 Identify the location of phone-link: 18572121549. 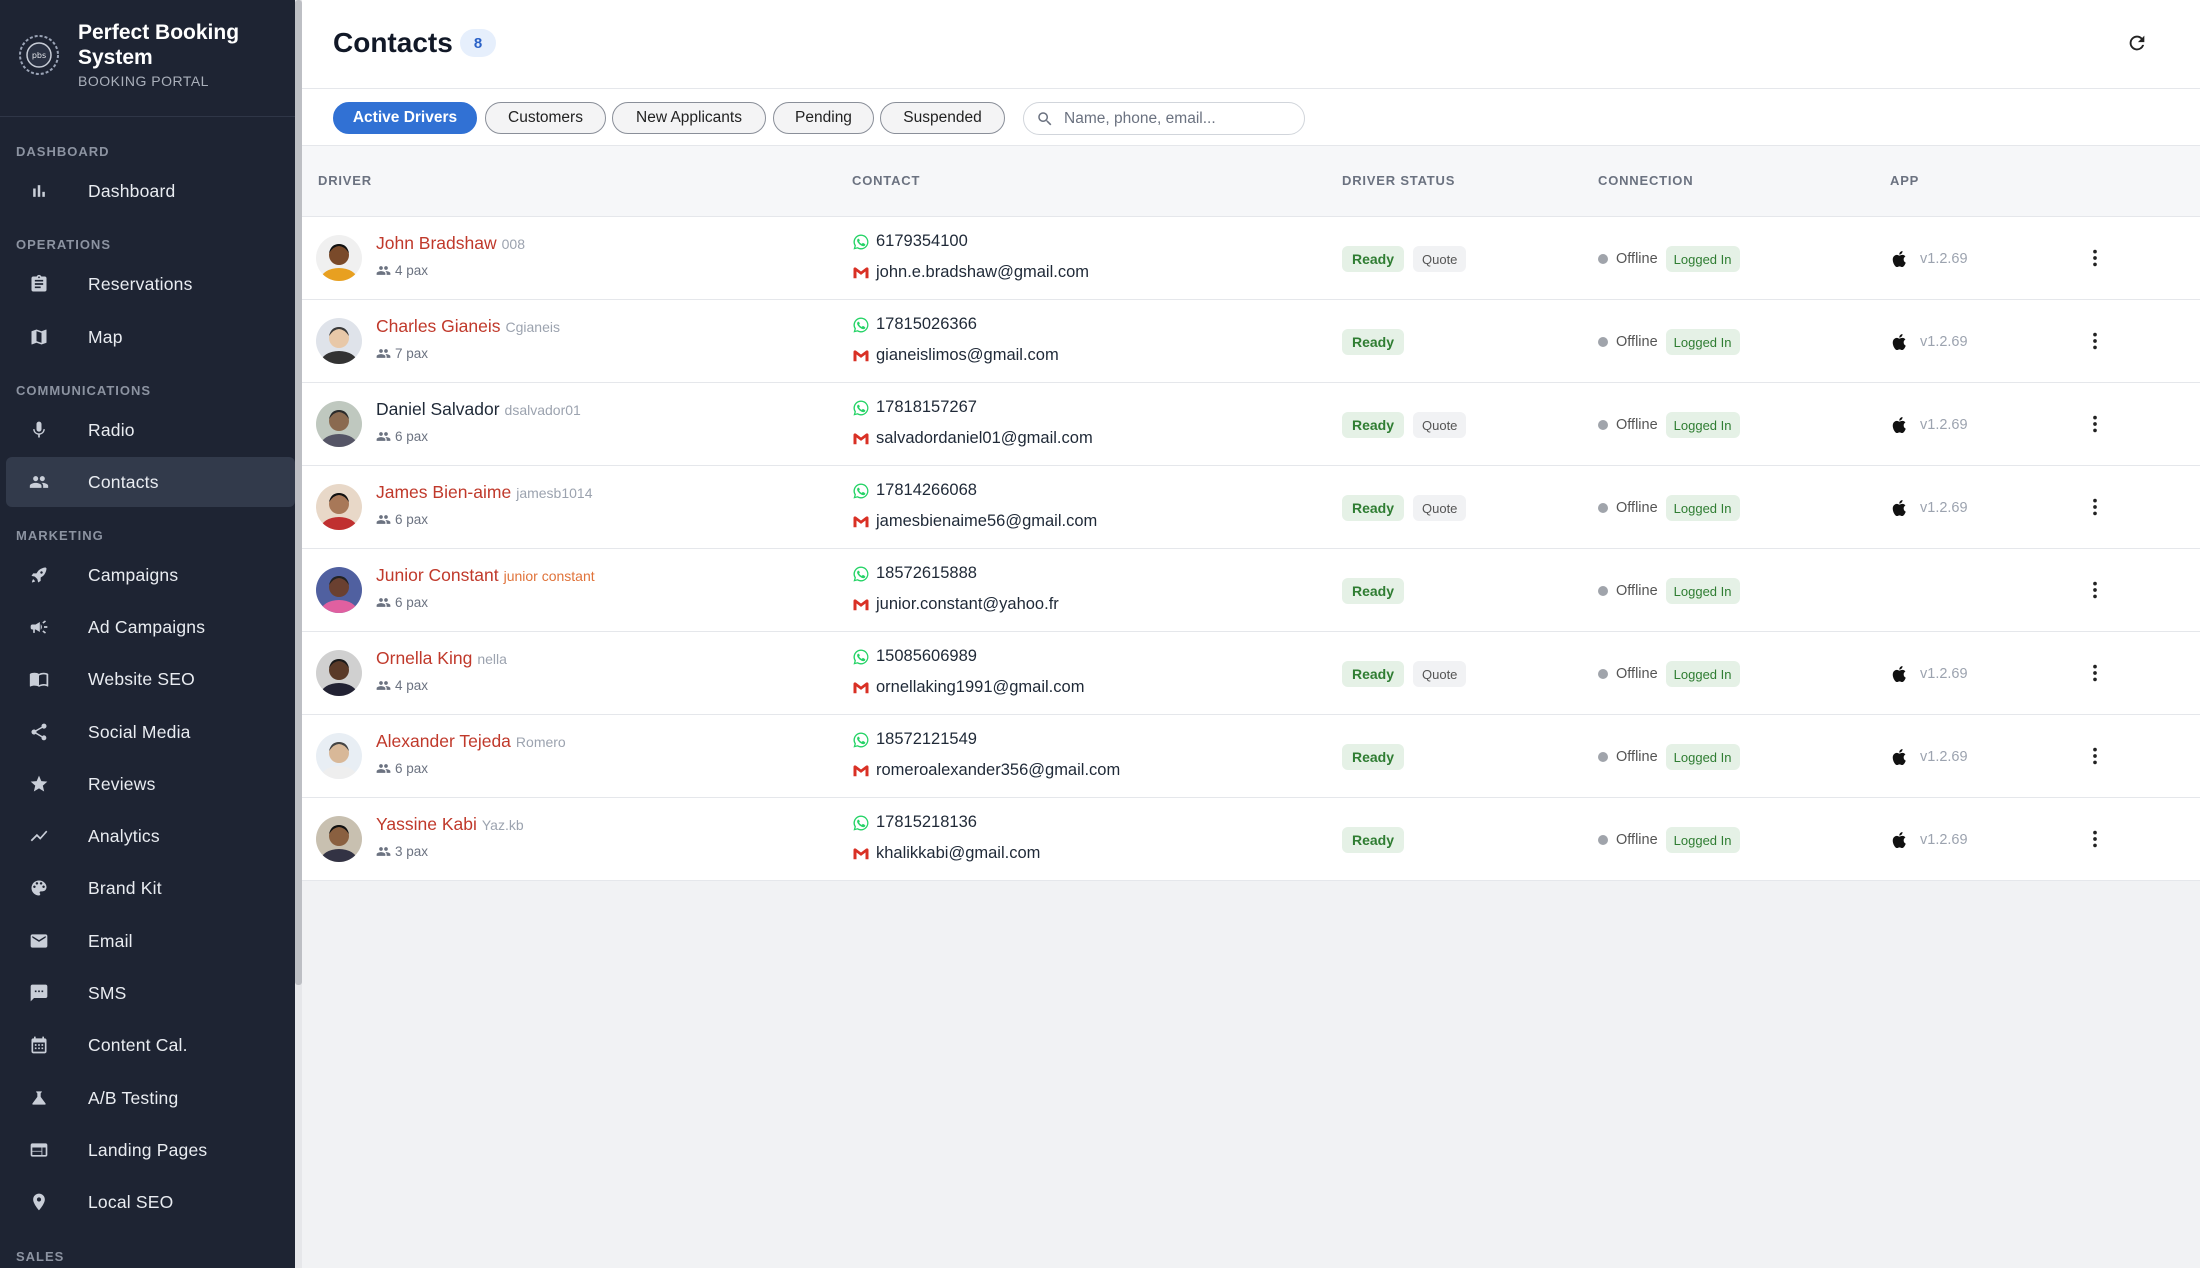
(914, 739).